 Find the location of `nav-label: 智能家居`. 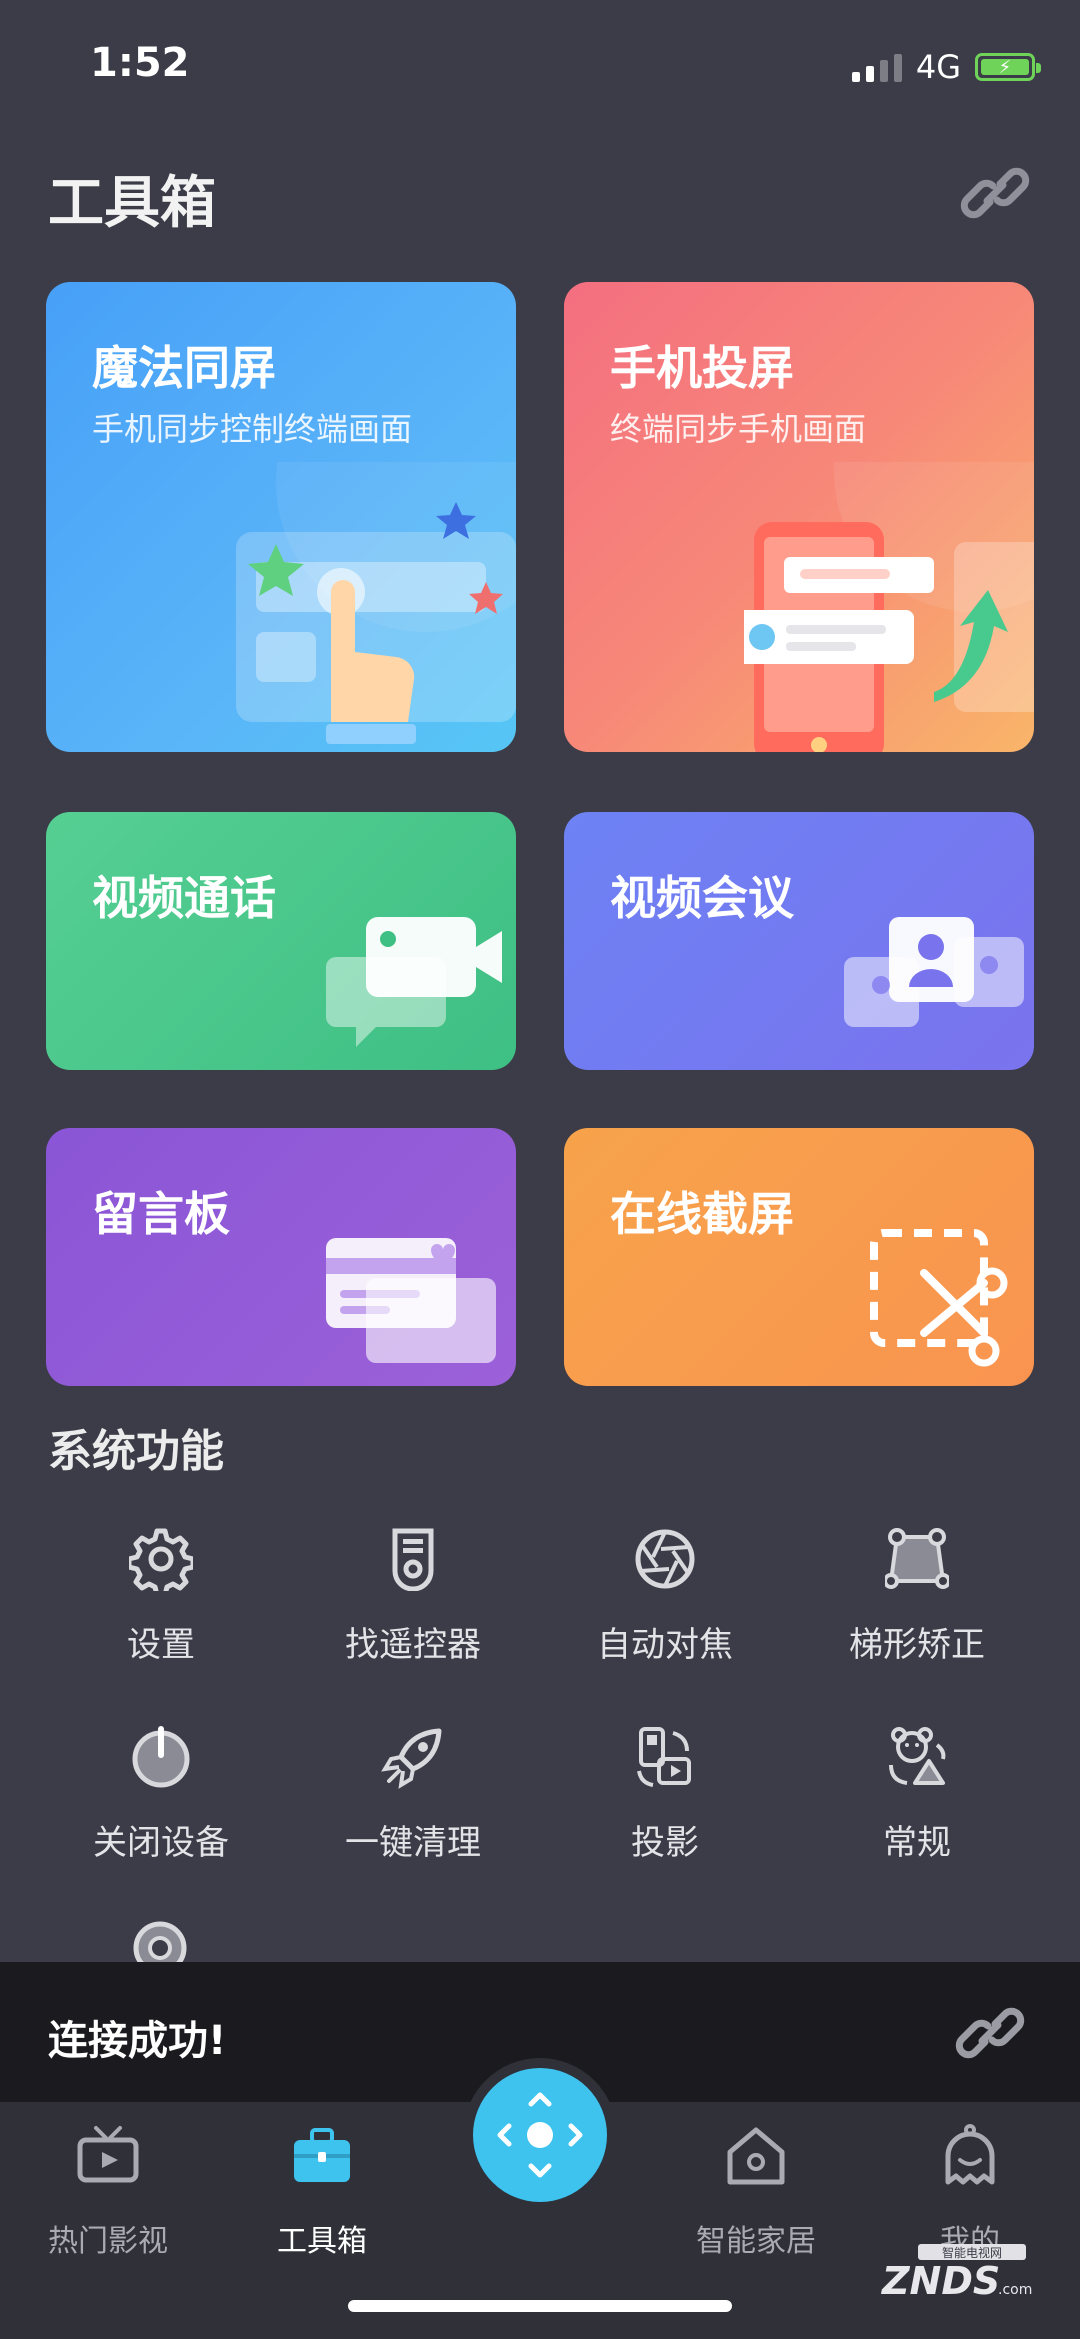

nav-label: 智能家居 is located at coordinates (756, 2241).